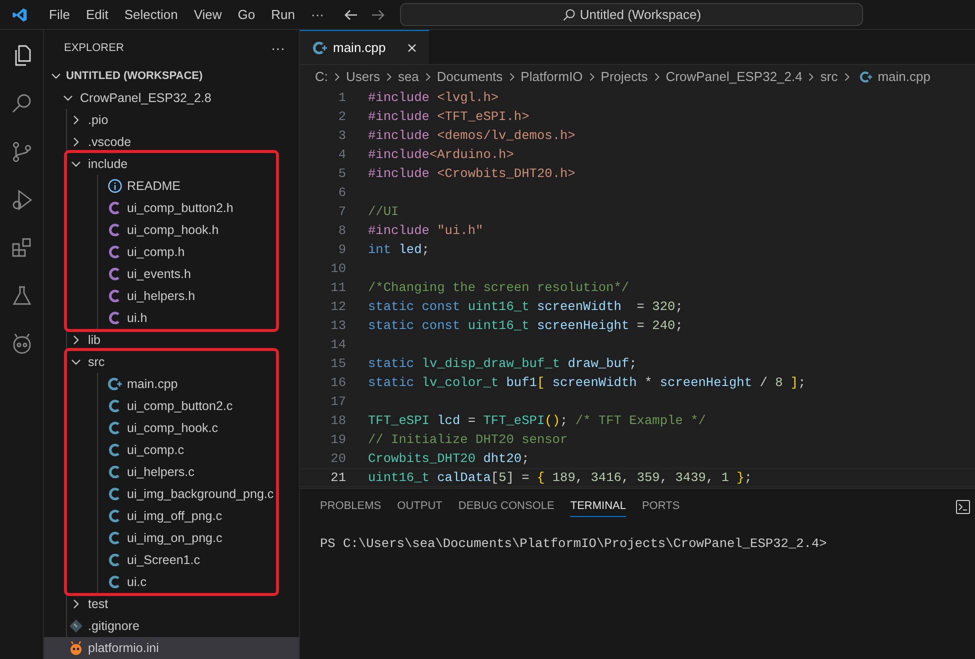  What do you see at coordinates (208, 14) in the screenshot?
I see `menu-item: View` at bounding box center [208, 14].